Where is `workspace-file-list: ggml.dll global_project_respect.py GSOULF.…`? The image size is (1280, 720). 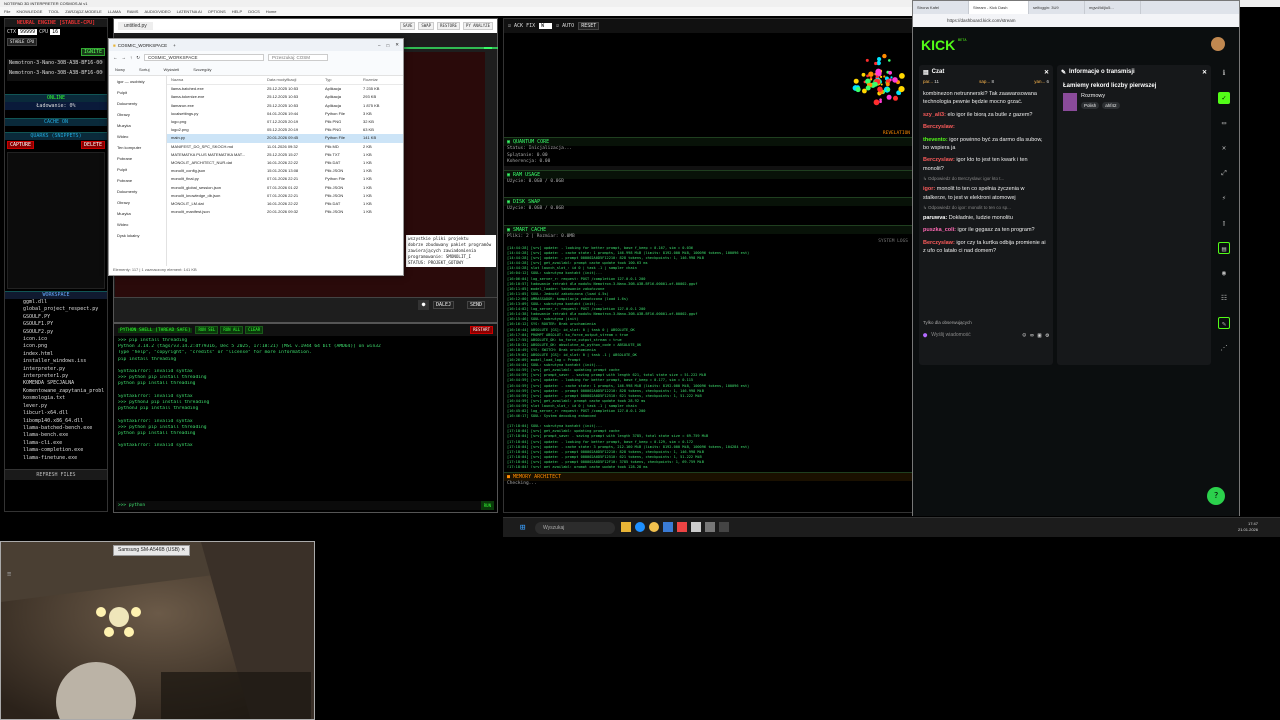
workspace-file-list: ggml.dll global_project_respect.py GSOULF.… is located at coordinates (56, 384).